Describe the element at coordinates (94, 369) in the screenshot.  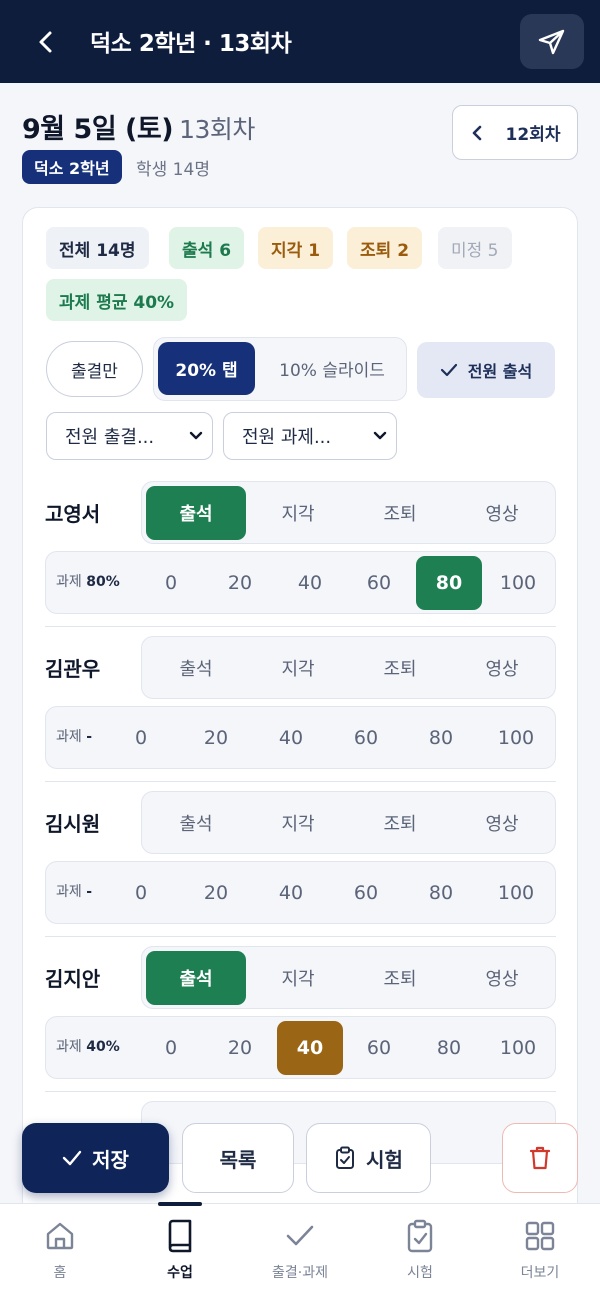
I see `attendance-only-toggle: 출결만` at that location.